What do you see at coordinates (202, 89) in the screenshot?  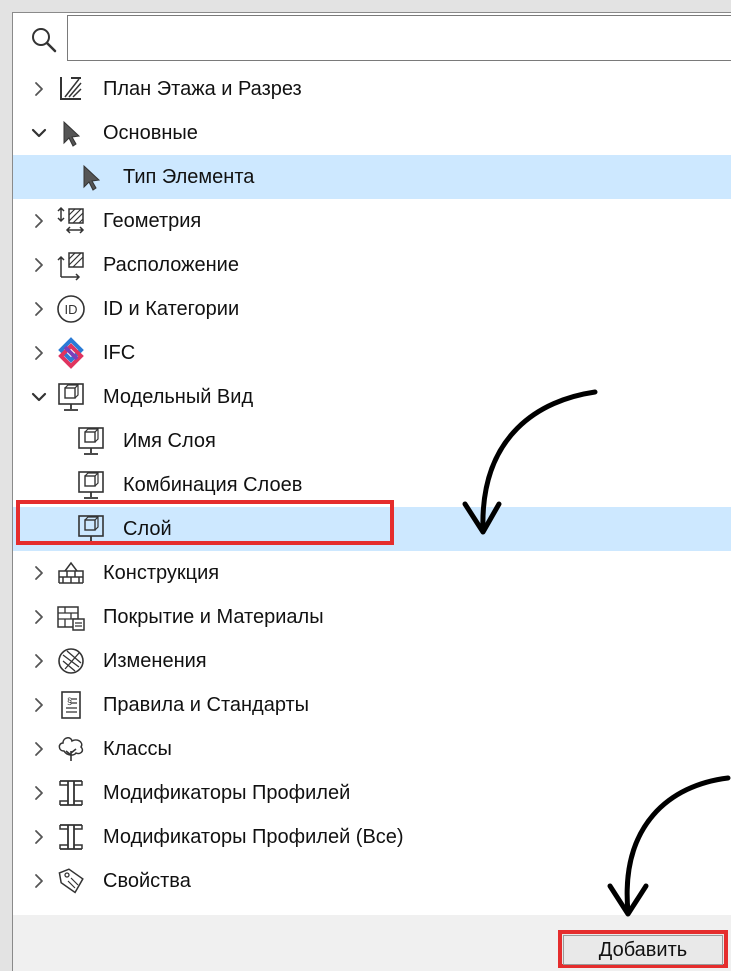 I see `tree-item-label: План Этажа и Разрез` at bounding box center [202, 89].